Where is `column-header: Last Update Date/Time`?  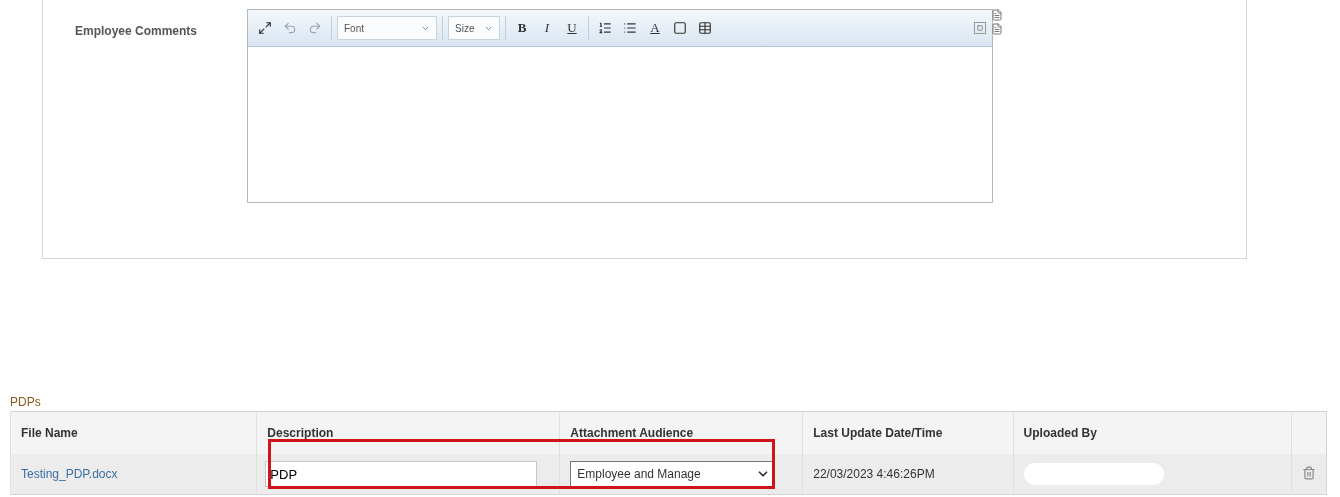
column-header: Last Update Date/Time is located at coordinates (908, 432).